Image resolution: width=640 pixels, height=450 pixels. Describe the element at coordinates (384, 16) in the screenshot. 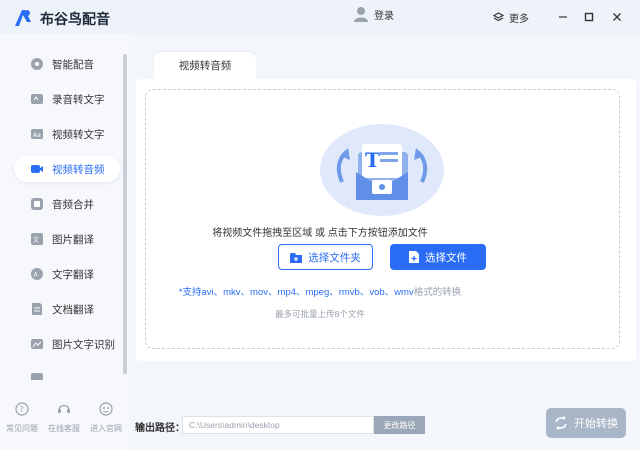

I see `login-label: 登录` at that location.